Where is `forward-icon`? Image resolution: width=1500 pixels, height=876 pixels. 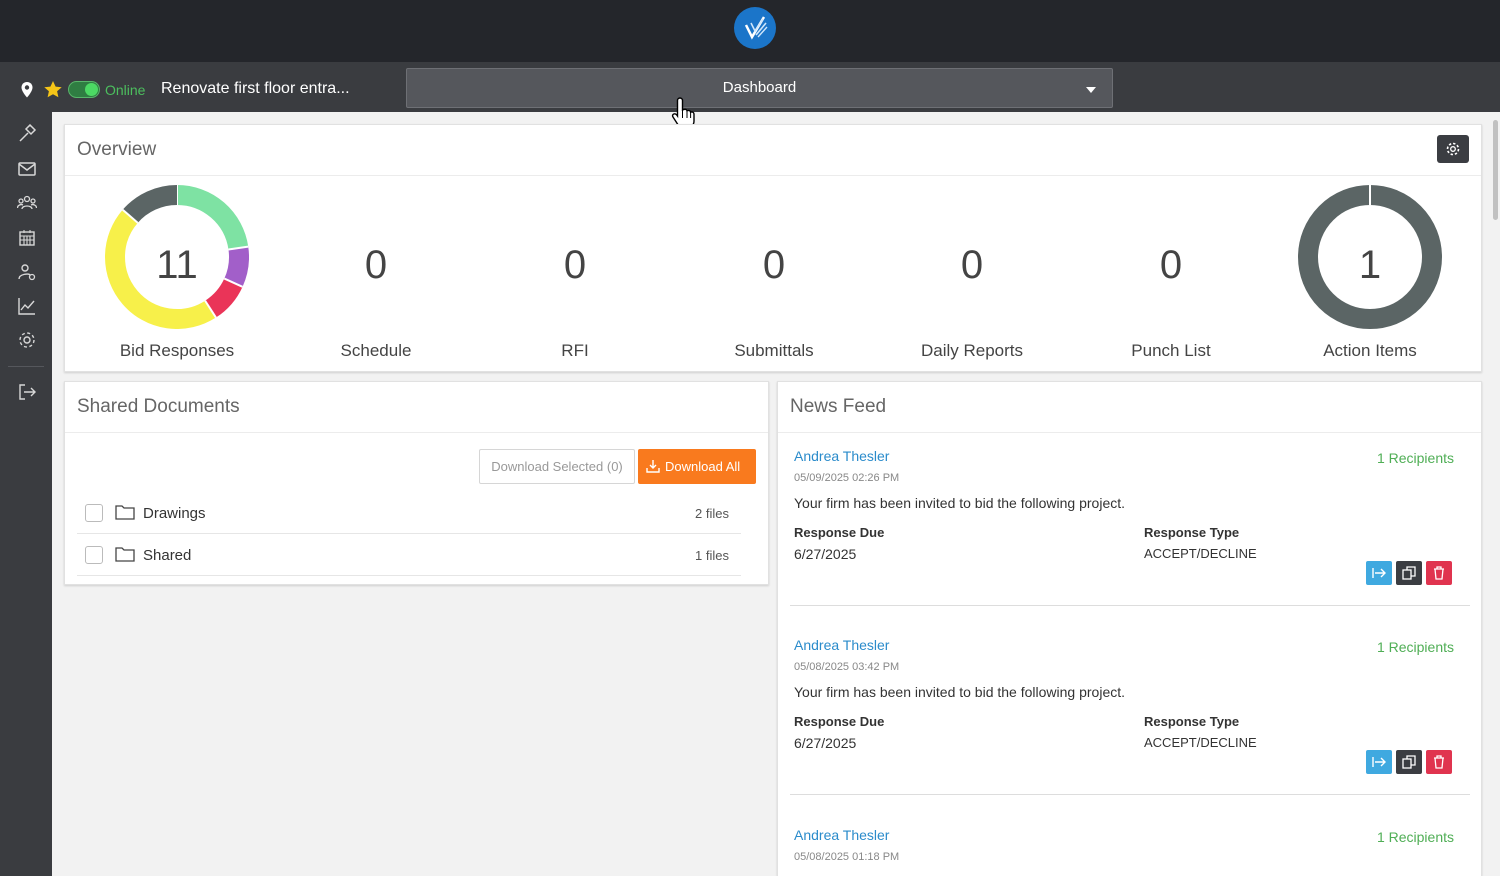 forward-icon is located at coordinates (1379, 573).